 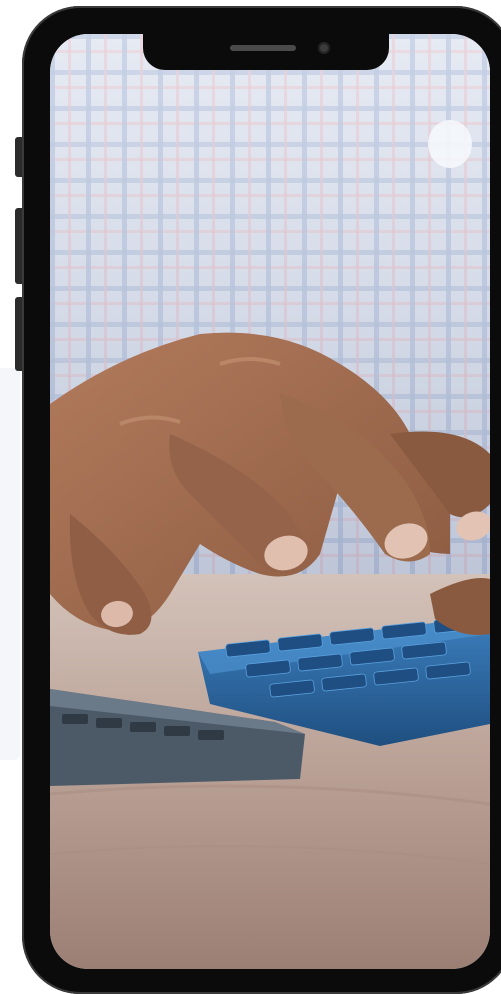 I want to click on speaker-grille, so click(x=263, y=48).